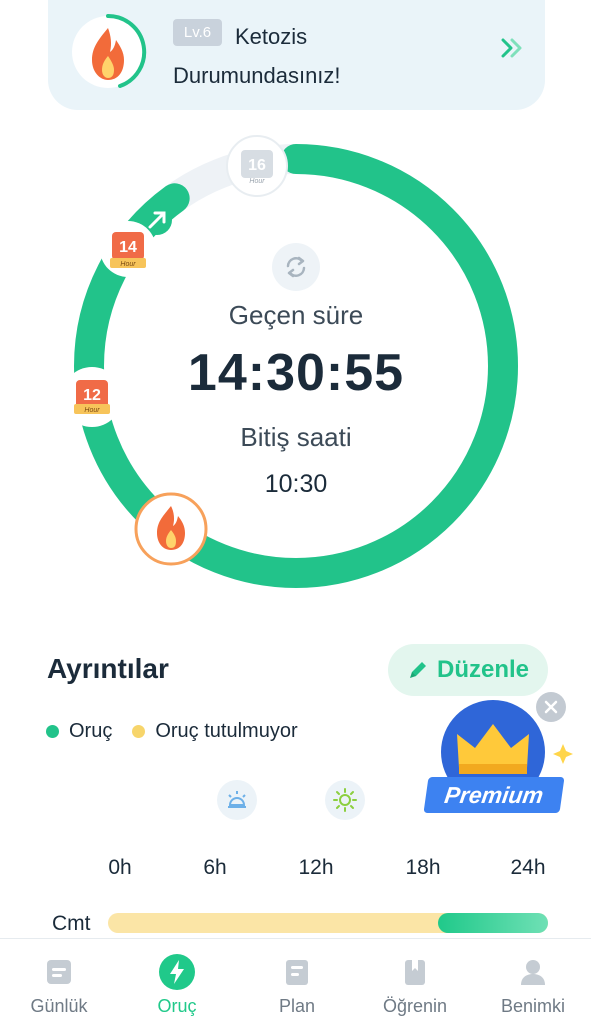  What do you see at coordinates (215, 867) in the screenshot?
I see `hour-label-6: 6h` at bounding box center [215, 867].